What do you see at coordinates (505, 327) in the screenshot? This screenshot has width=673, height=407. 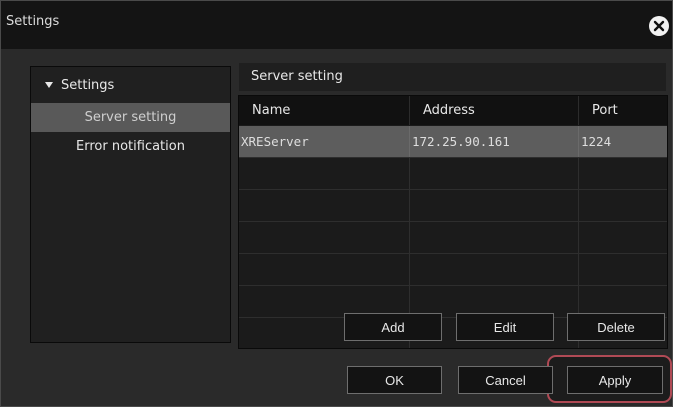 I see `edit-button: Edit` at bounding box center [505, 327].